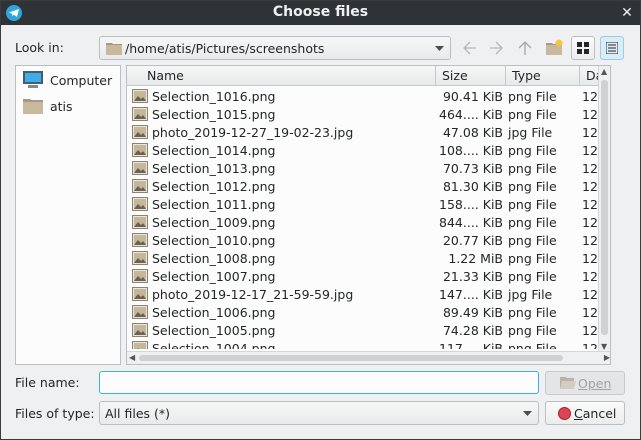  What do you see at coordinates (214, 330) in the screenshot?
I see `file-name: Selection_1005.png` at bounding box center [214, 330].